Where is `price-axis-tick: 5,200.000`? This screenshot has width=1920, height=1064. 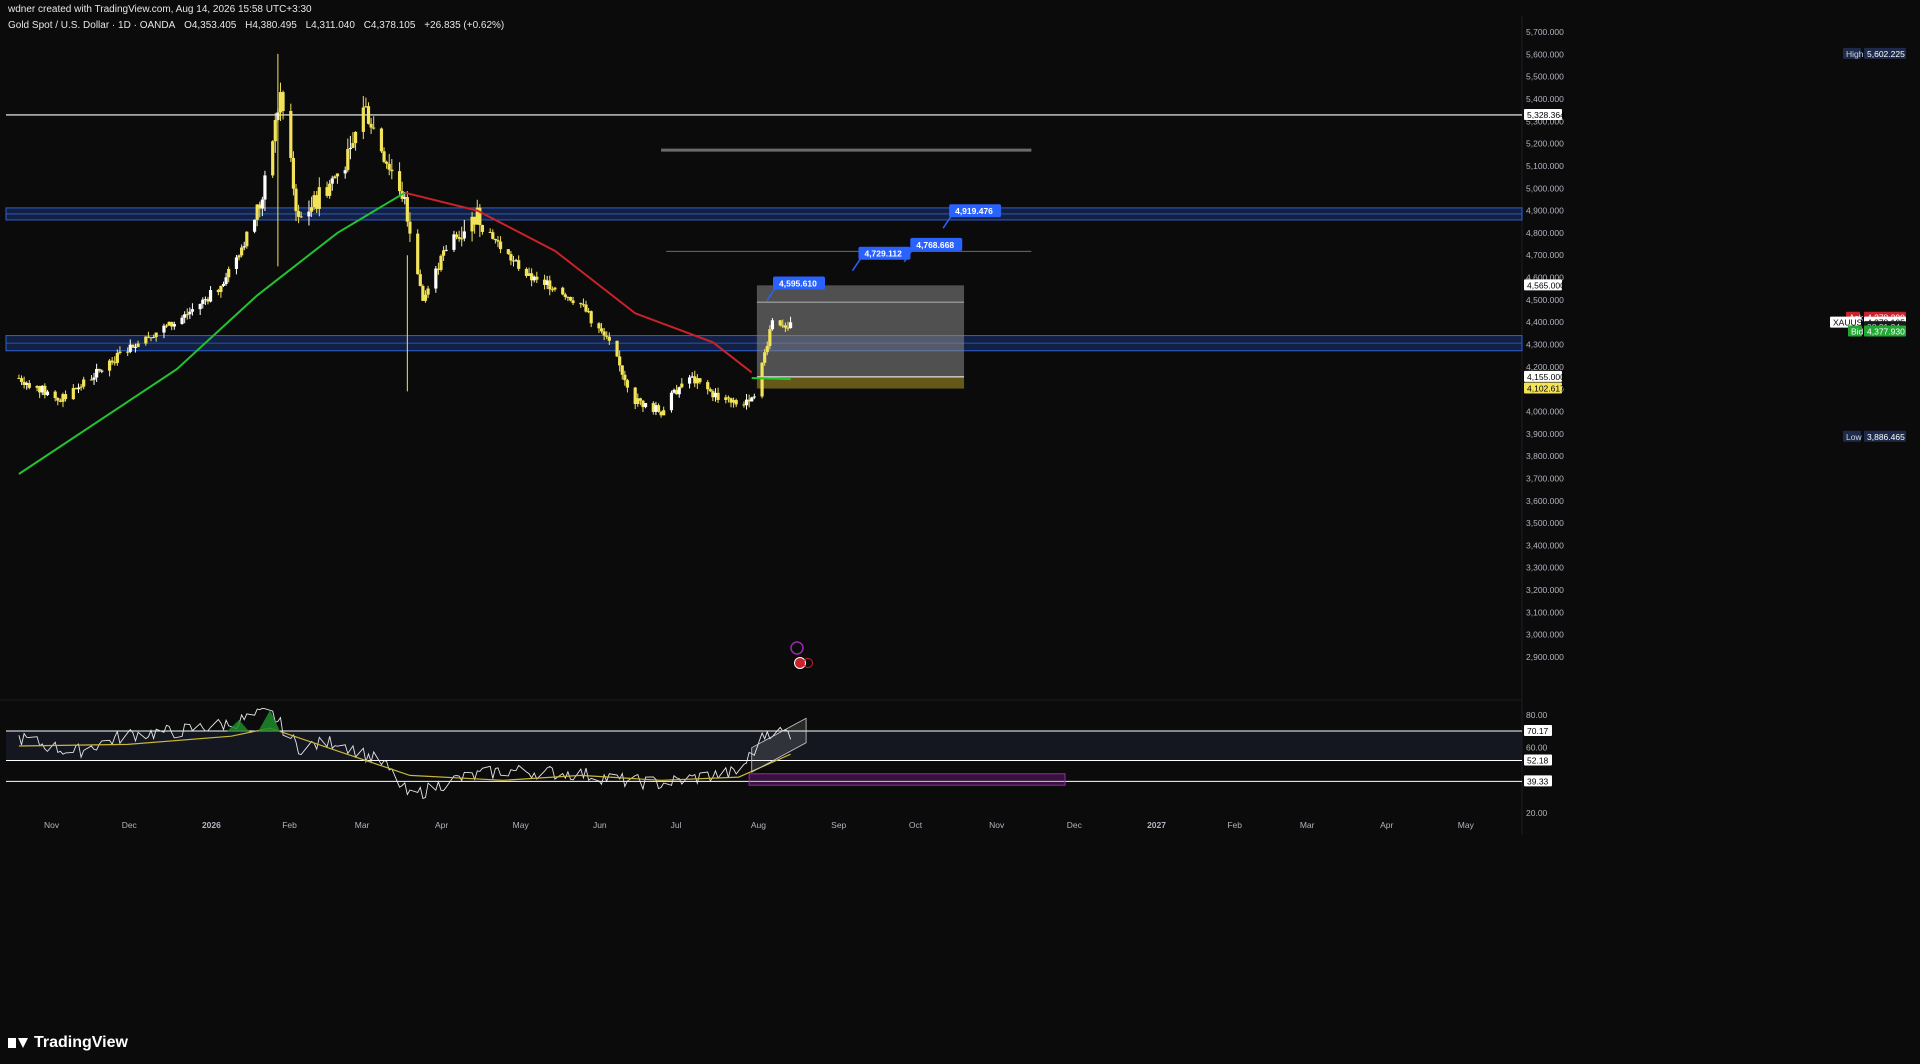
price-axis-tick: 5,200.000 is located at coordinates (1545, 144).